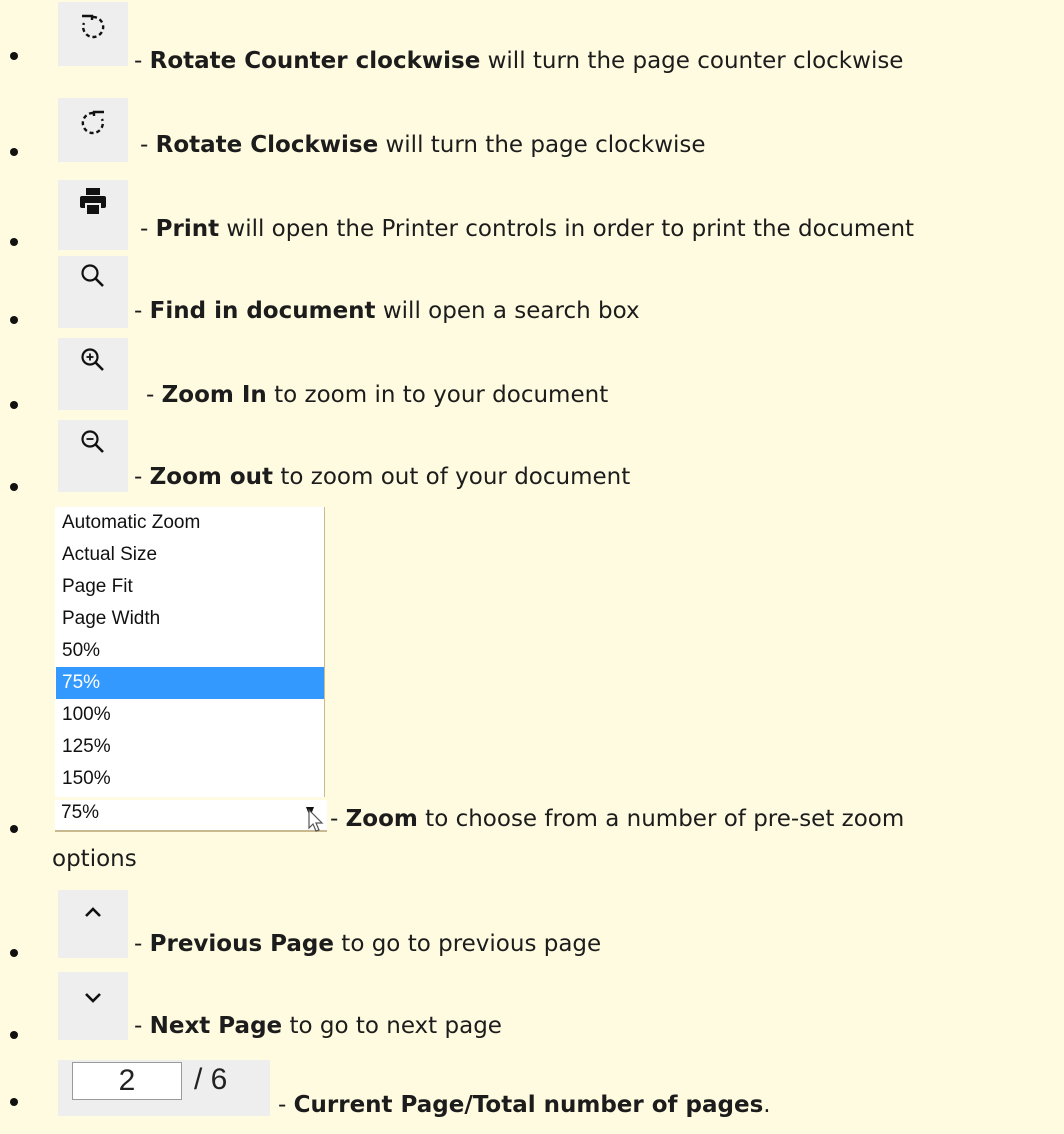  What do you see at coordinates (190, 747) in the screenshot?
I see `zoom-option: 125%` at bounding box center [190, 747].